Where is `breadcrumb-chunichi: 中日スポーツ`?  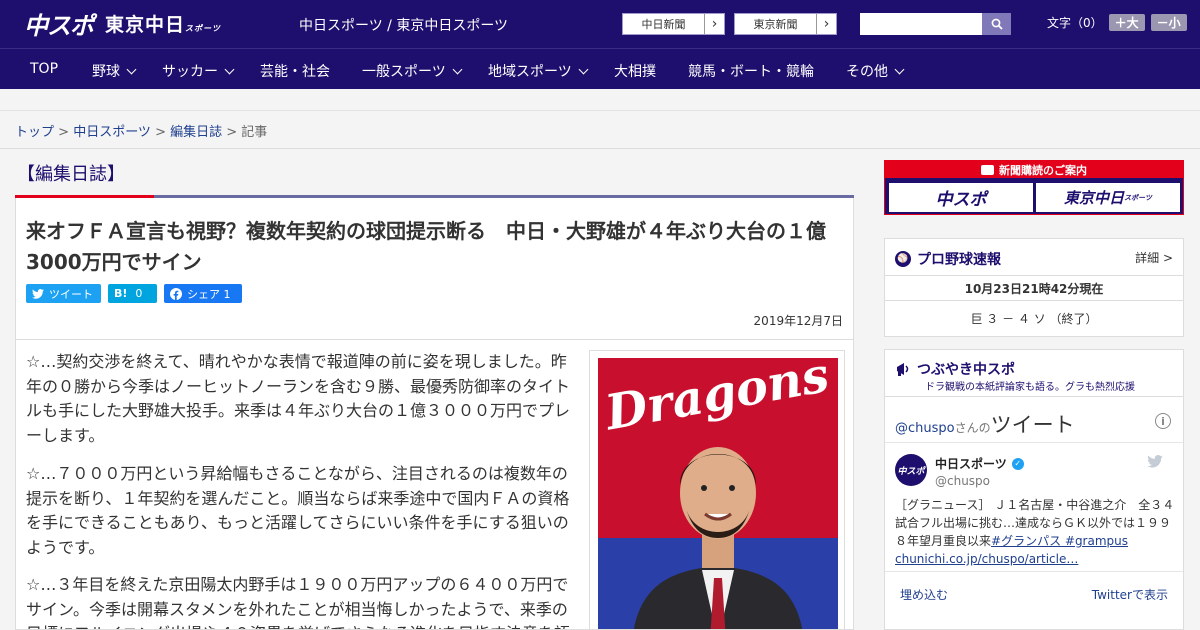
breadcrumb-chunichi: 中日スポーツ is located at coordinates (112, 132).